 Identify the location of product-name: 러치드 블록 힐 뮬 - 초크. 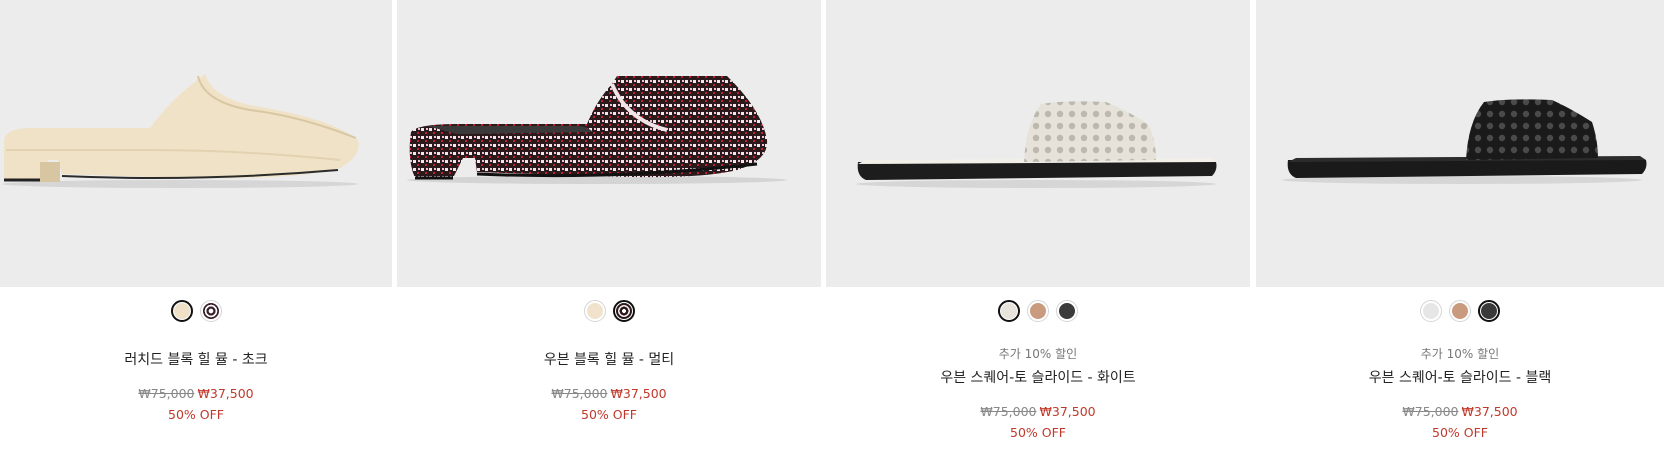
(196, 359).